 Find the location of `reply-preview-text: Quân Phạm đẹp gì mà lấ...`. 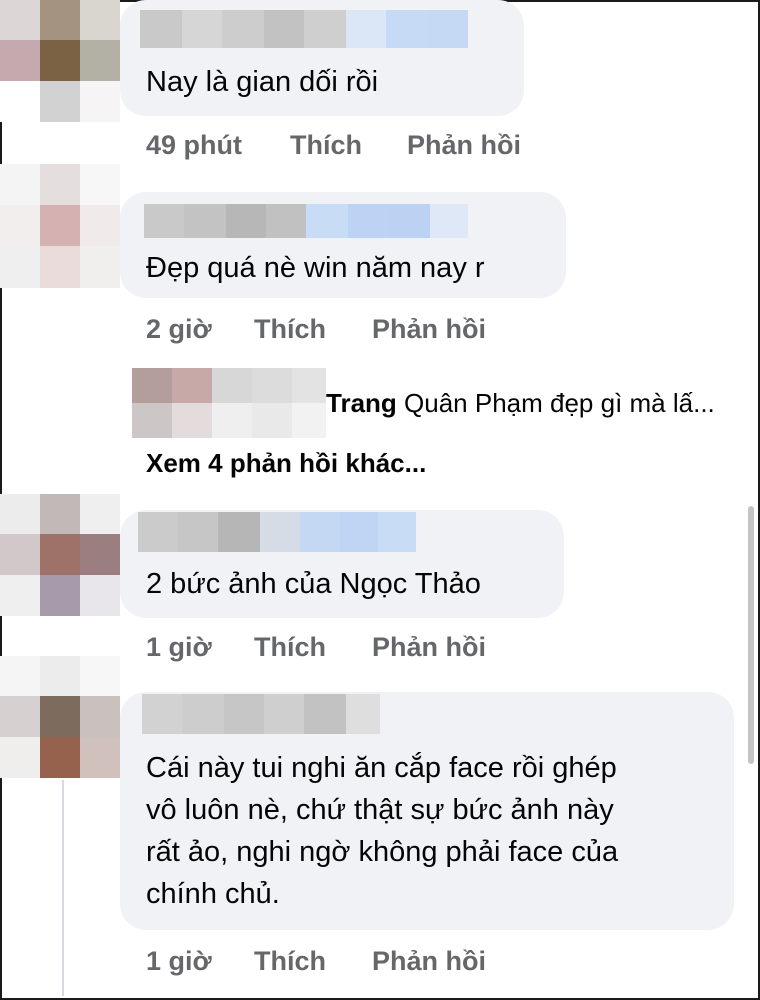

reply-preview-text: Quân Phạm đẹp gì mà lấ... is located at coordinates (559, 403).